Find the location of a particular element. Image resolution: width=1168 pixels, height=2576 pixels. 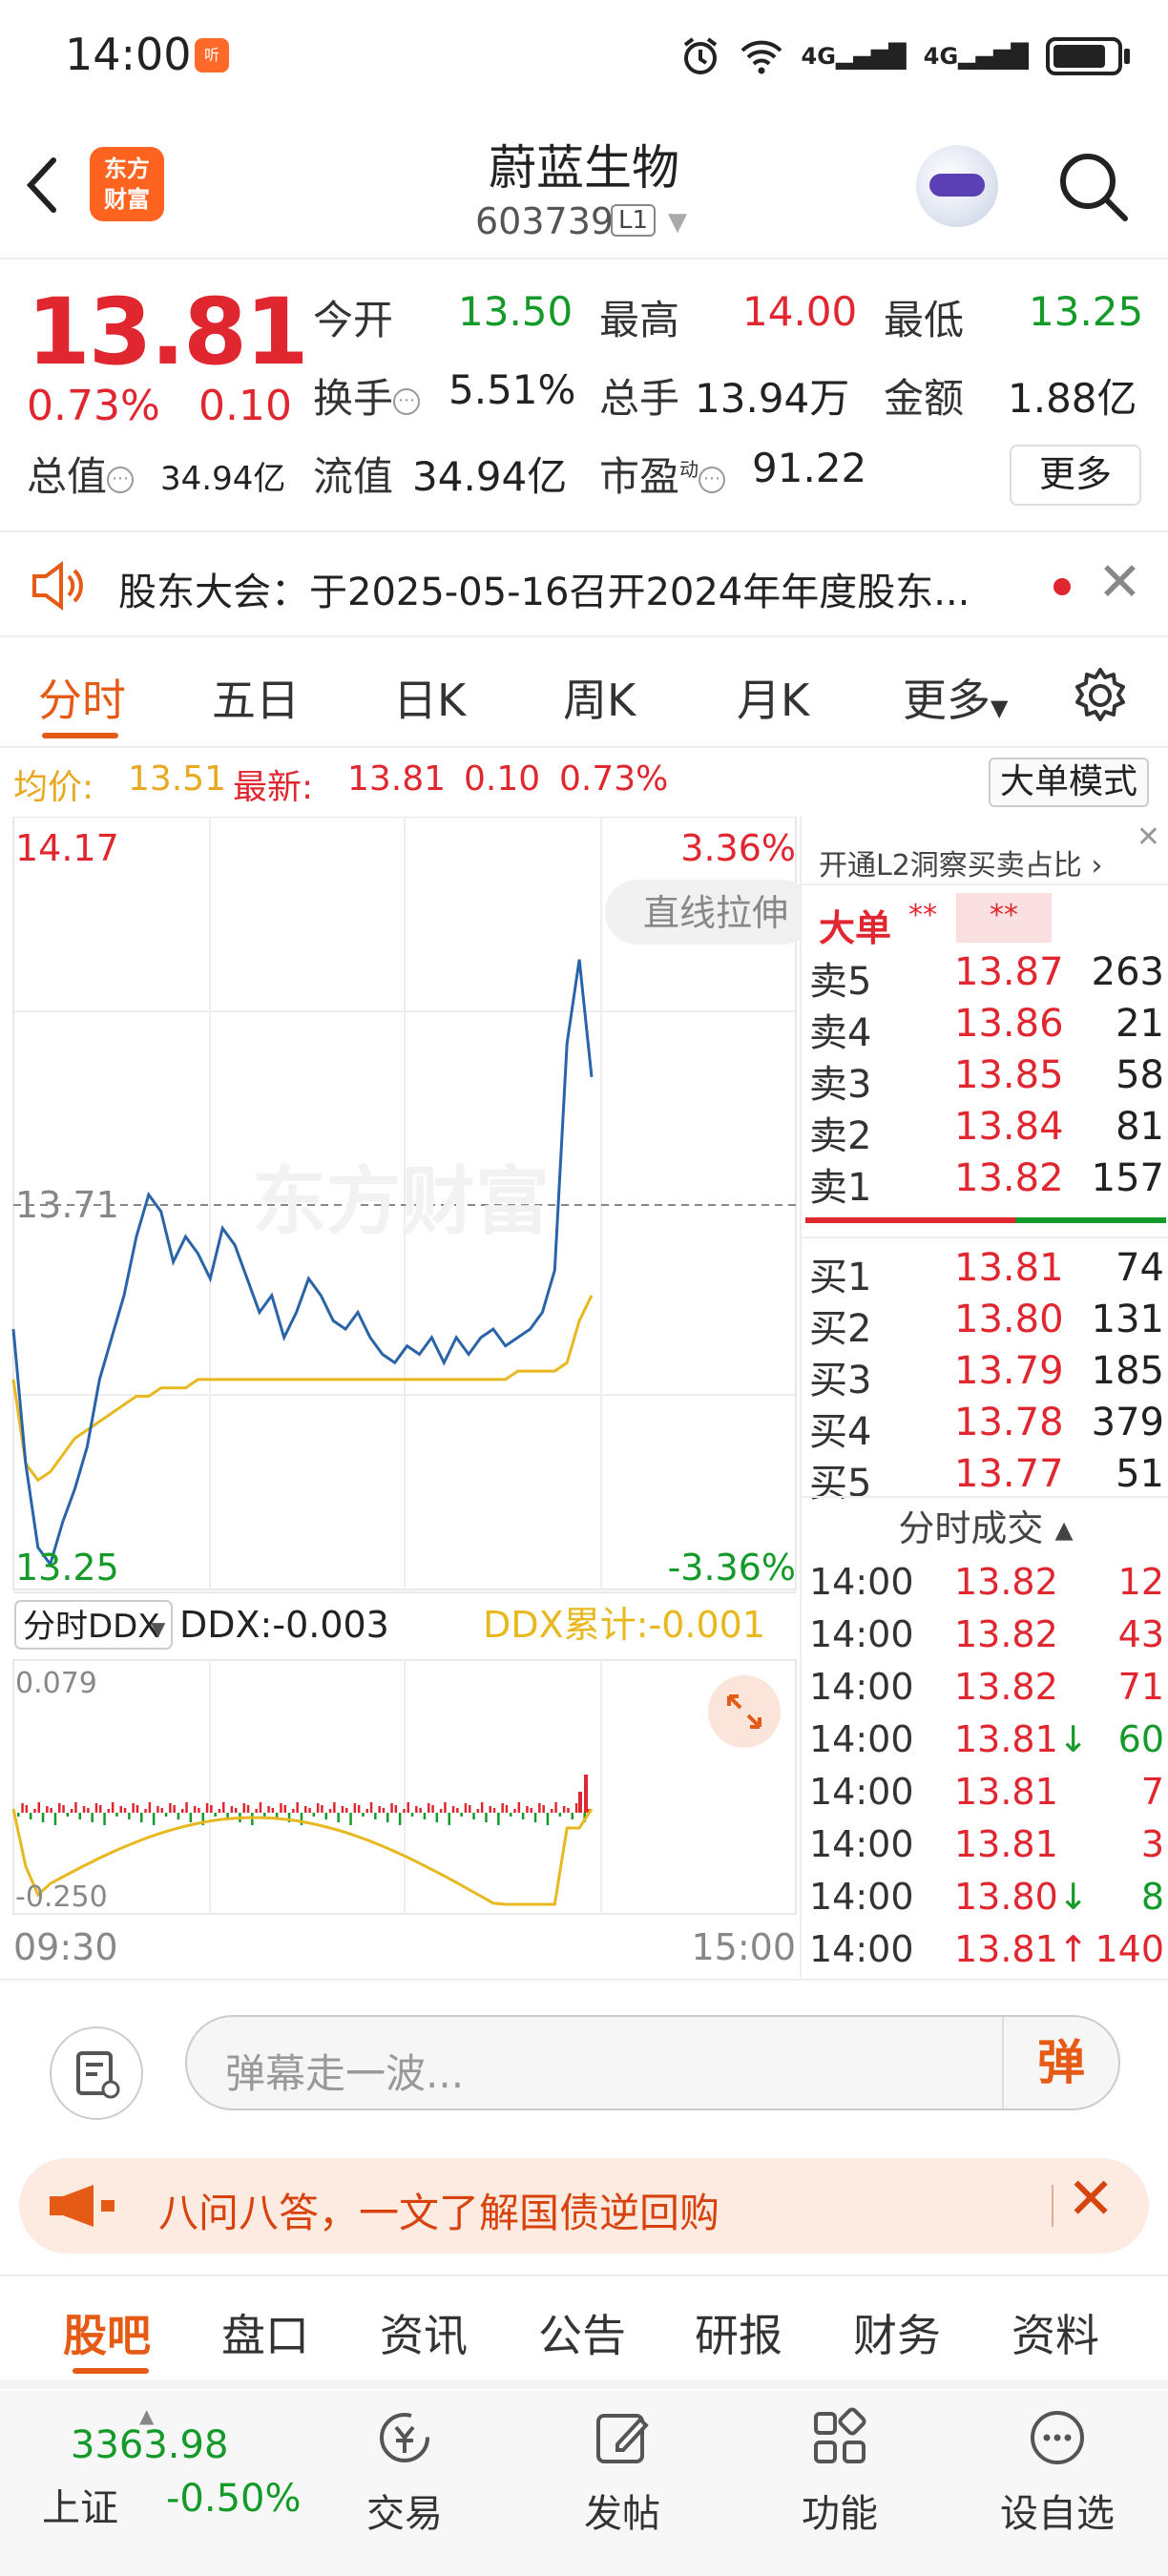

danmu-settings-icon is located at coordinates (97, 2073).